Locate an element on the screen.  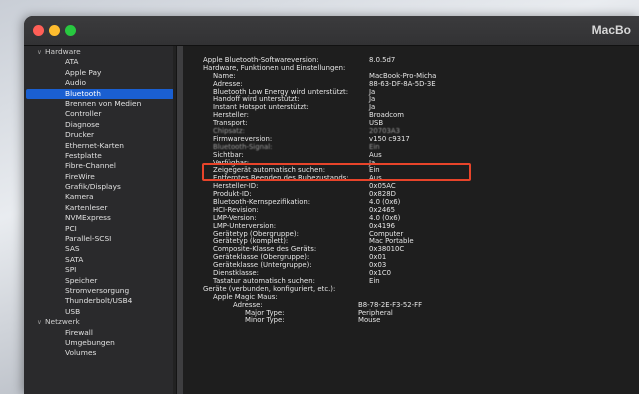
sidebar-item-label: Festplatte is located at coordinates (83, 155).